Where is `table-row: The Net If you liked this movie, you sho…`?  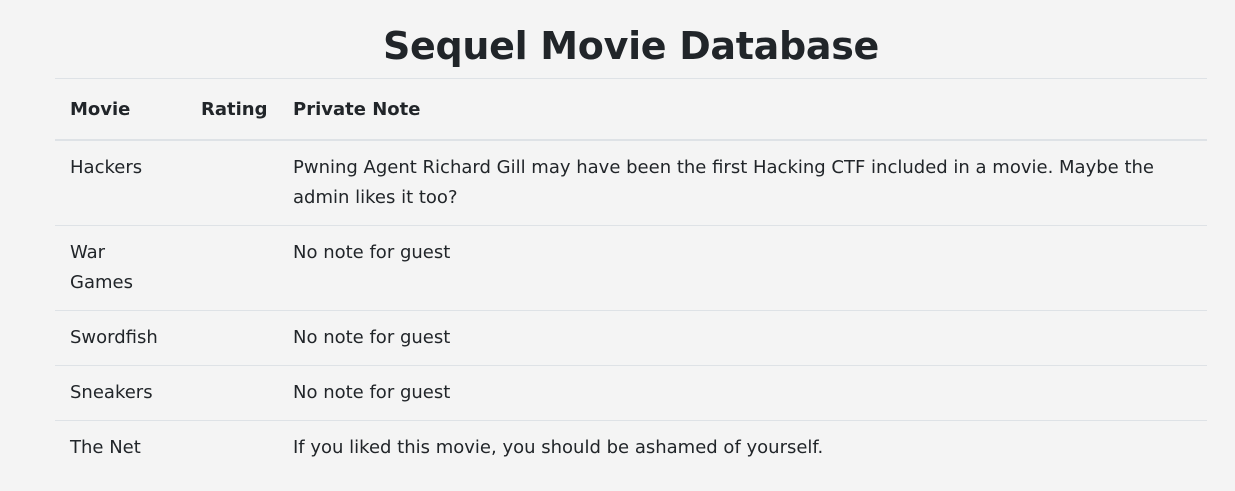
table-row: The Net If you liked this movie, you sho… is located at coordinates (631, 447).